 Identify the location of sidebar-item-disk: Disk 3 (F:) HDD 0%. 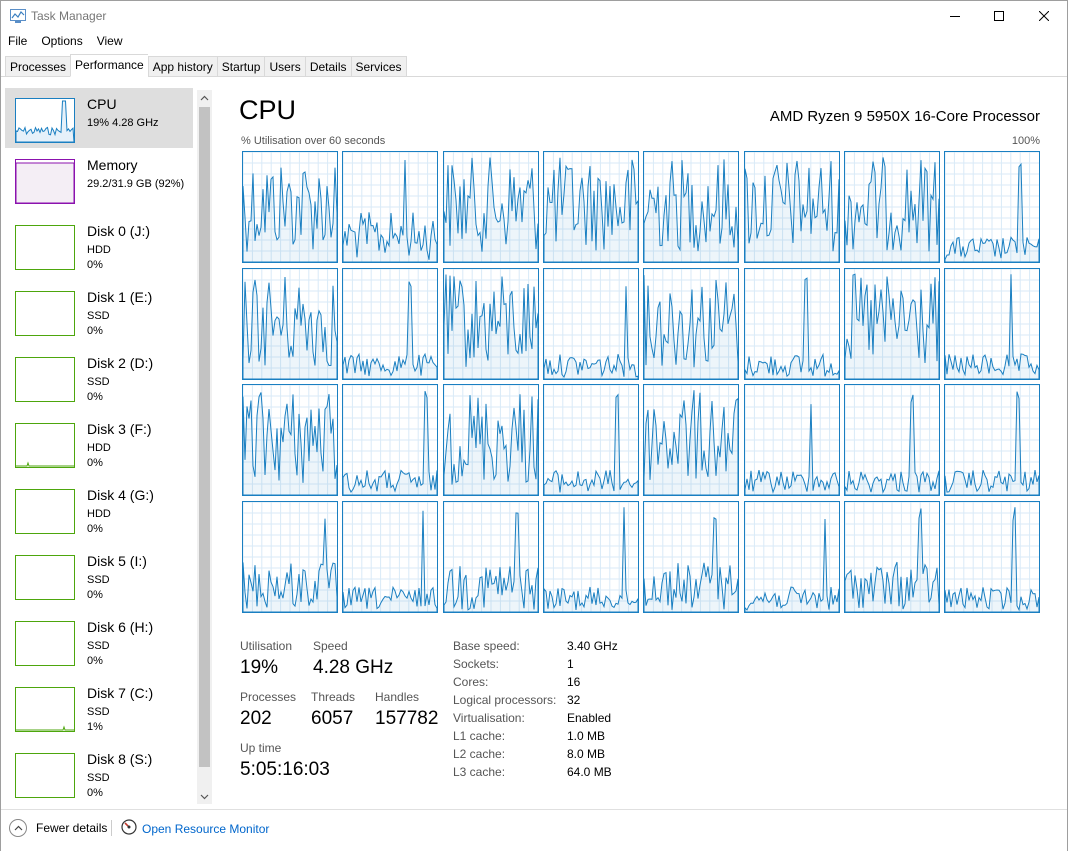
(99, 442).